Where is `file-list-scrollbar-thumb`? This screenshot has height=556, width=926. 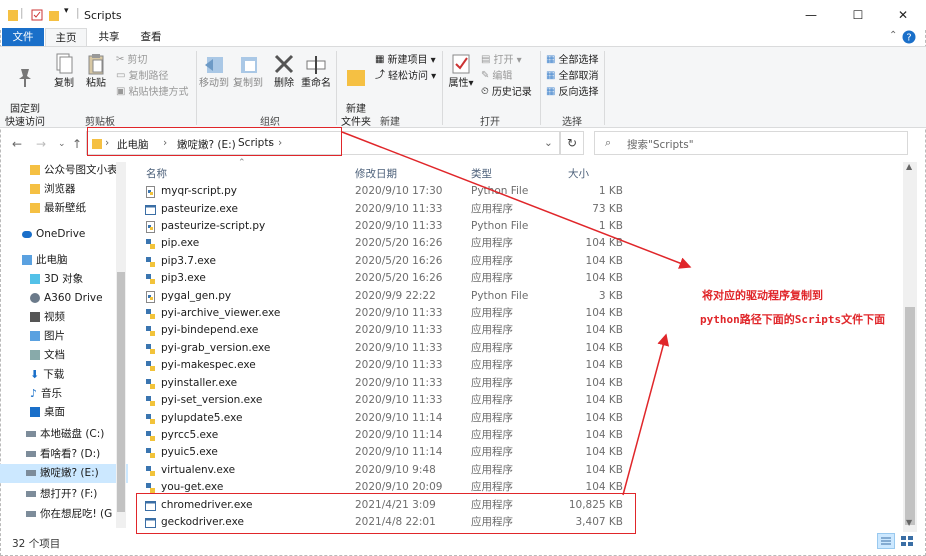 file-list-scrollbar-thumb is located at coordinates (910, 416).